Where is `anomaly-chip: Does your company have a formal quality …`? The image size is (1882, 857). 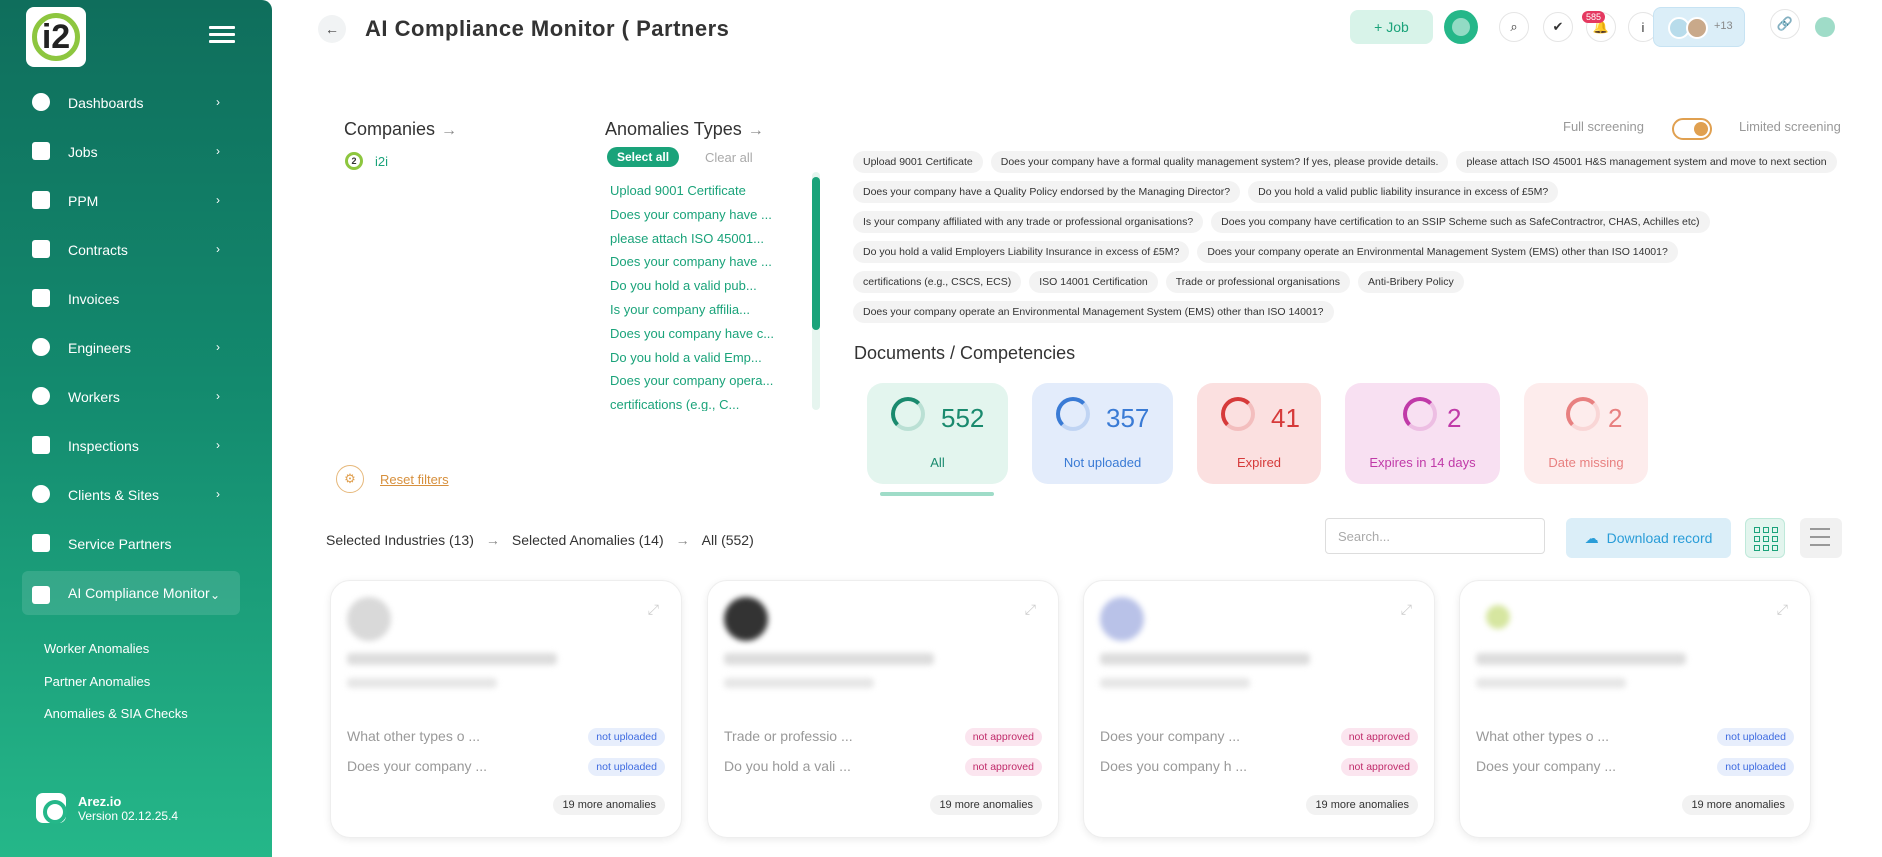 anomaly-chip: Does your company have a formal quality … is located at coordinates (1219, 162).